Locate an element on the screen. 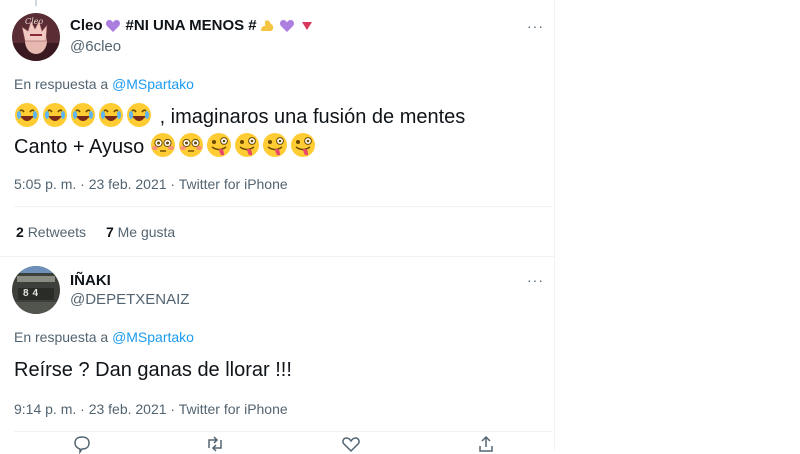 The height and width of the screenshot is (454, 800). timeline-border is located at coordinates (554, 225).